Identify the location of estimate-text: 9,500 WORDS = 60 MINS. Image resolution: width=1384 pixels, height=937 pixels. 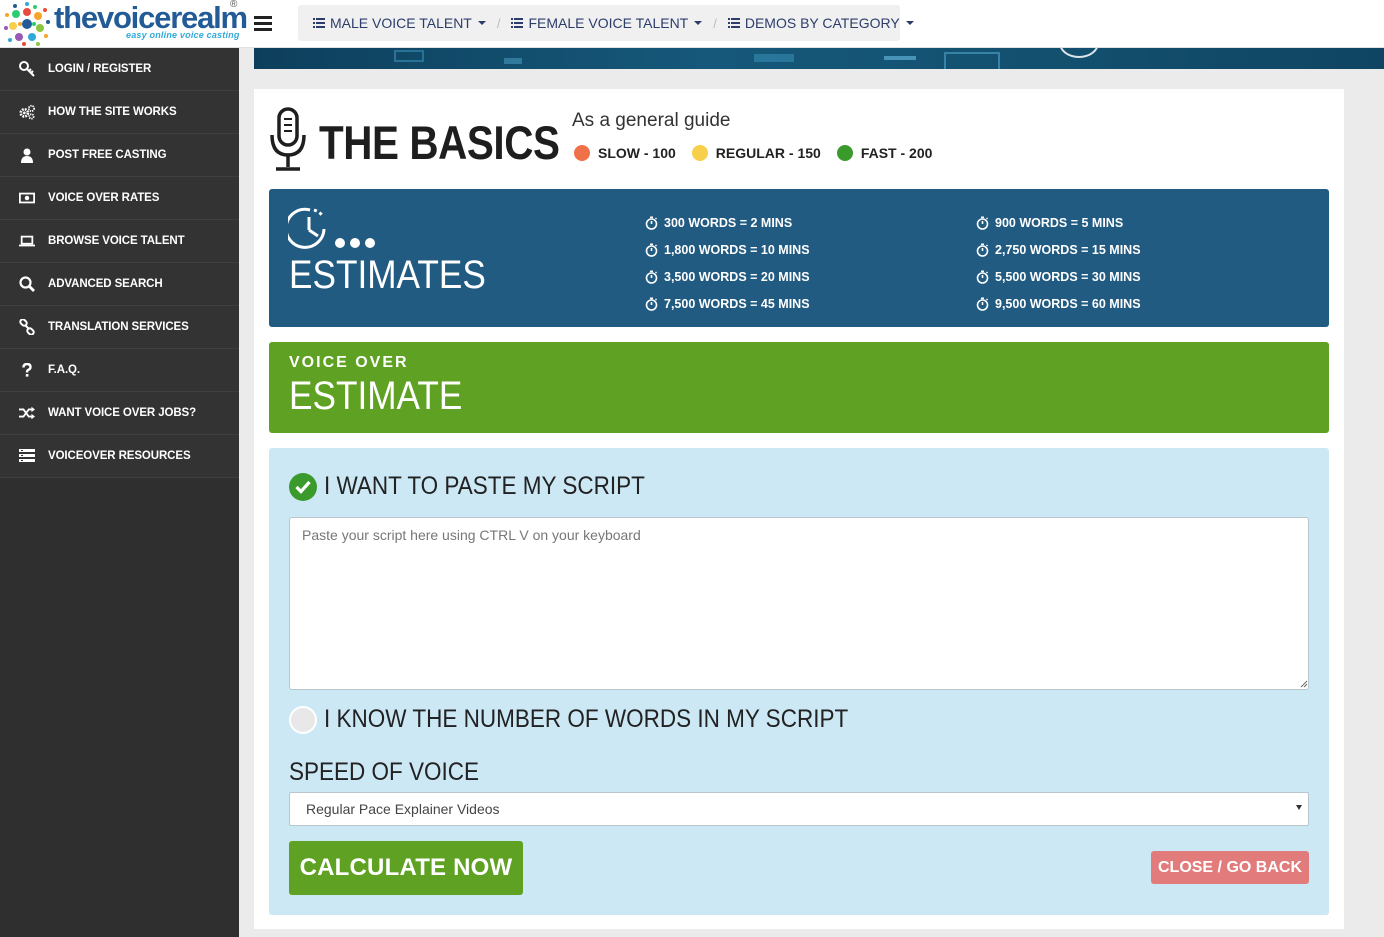
(1068, 303).